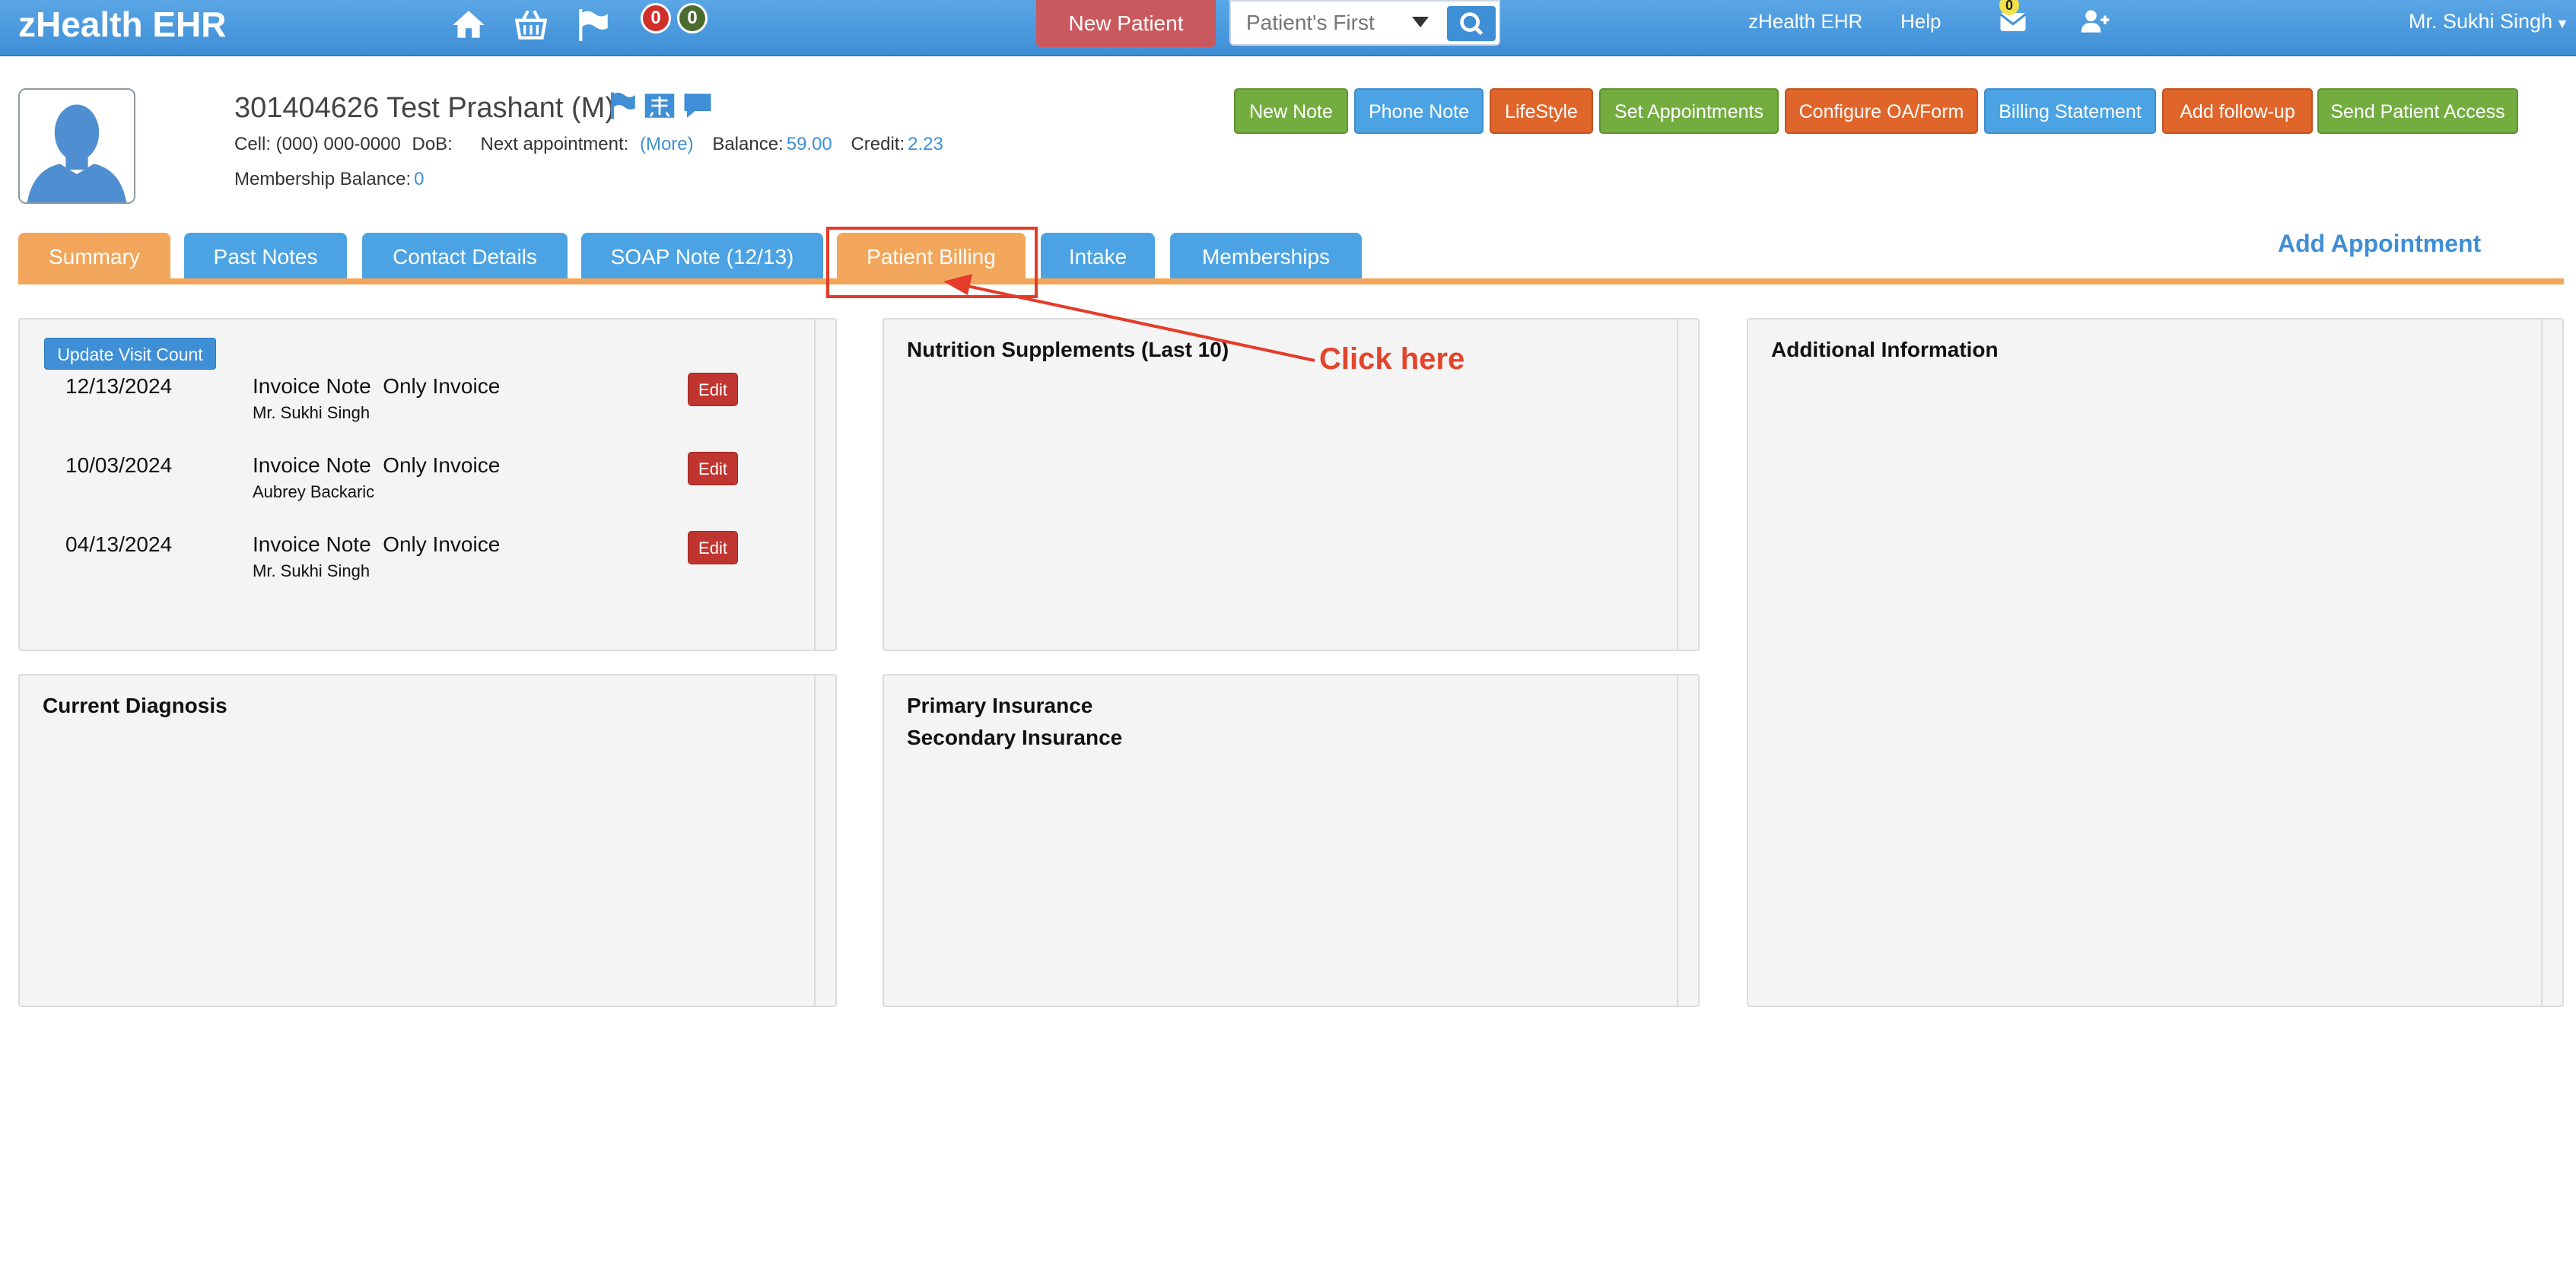  Describe the element at coordinates (427, 840) in the screenshot. I see `diagnosis-panel: Current Diagnosis` at that location.